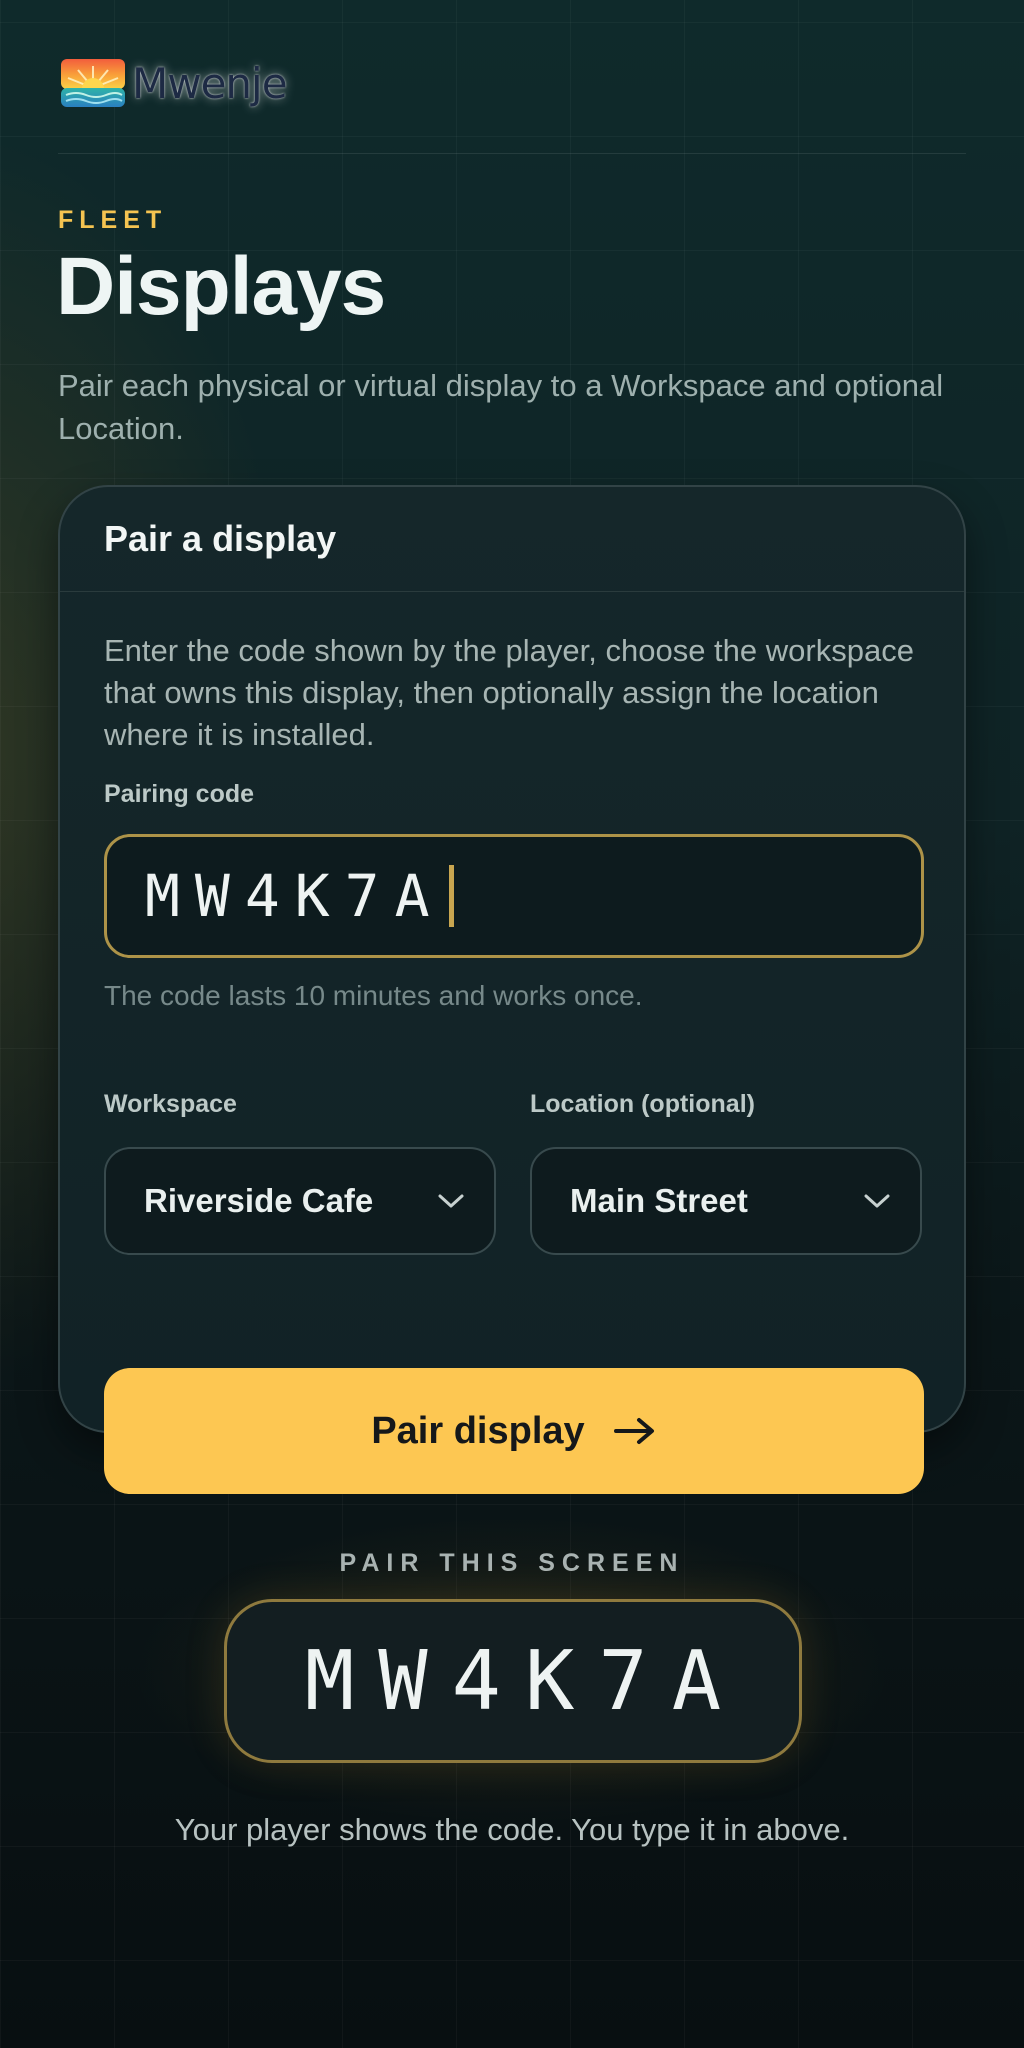 This screenshot has height=2048, width=1024. Describe the element at coordinates (512, 1563) in the screenshot. I see `pair-screen-eyebrow: PAIR THIS SCREEN` at that location.